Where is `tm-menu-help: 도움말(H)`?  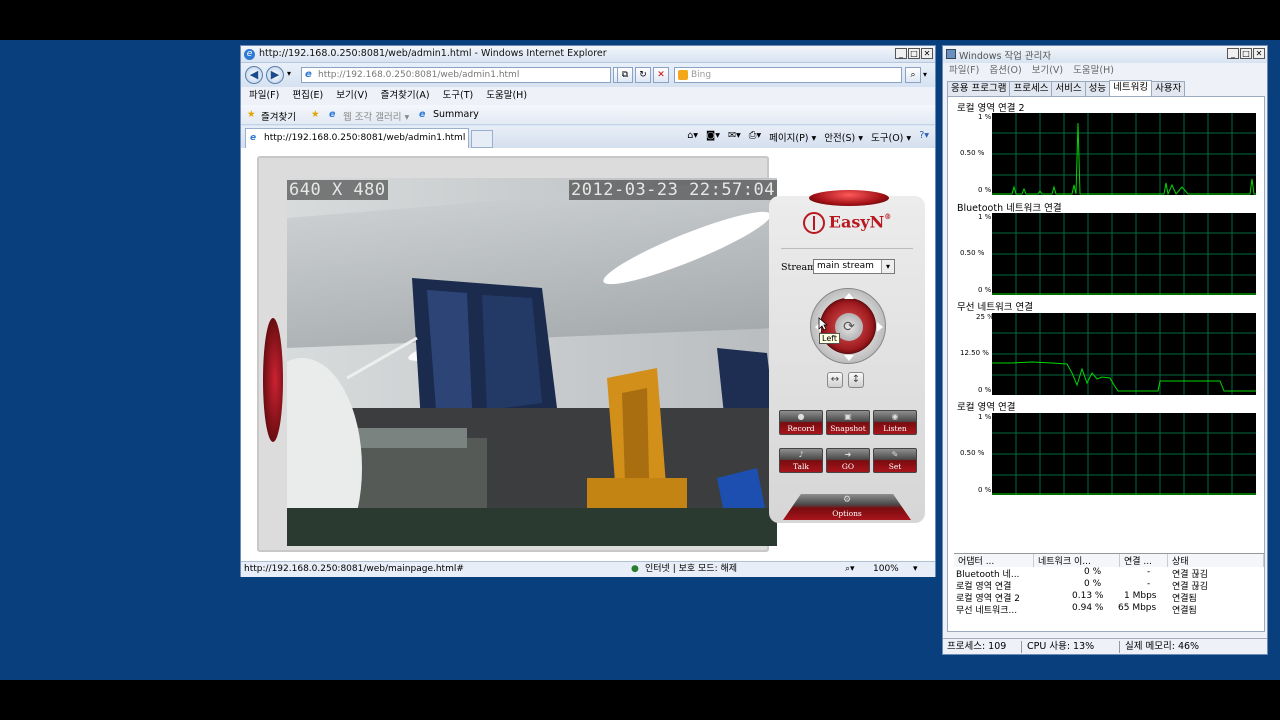
tm-menu-help: 도움말(H) is located at coordinates (1093, 71).